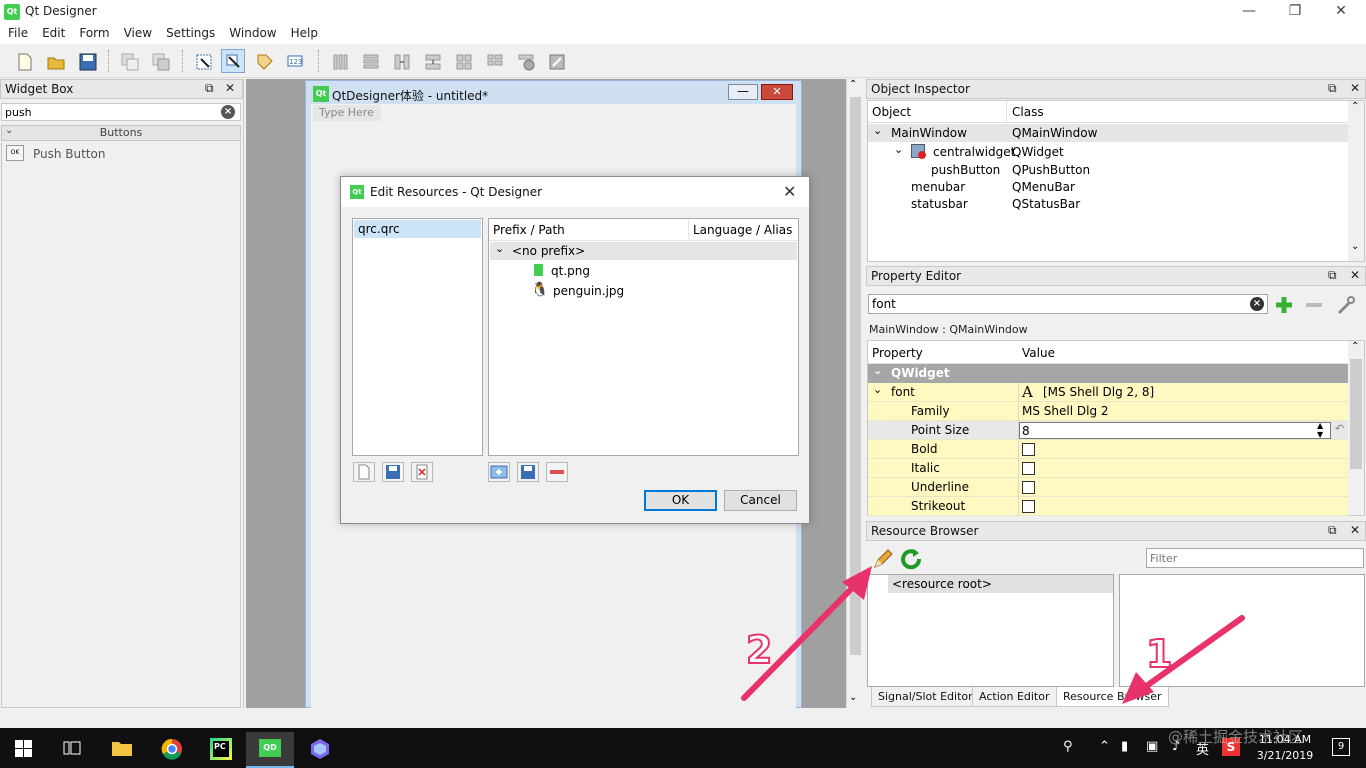 The image size is (1366, 768). What do you see at coordinates (347, 113) in the screenshot?
I see `menu-type-here: Type Here` at bounding box center [347, 113].